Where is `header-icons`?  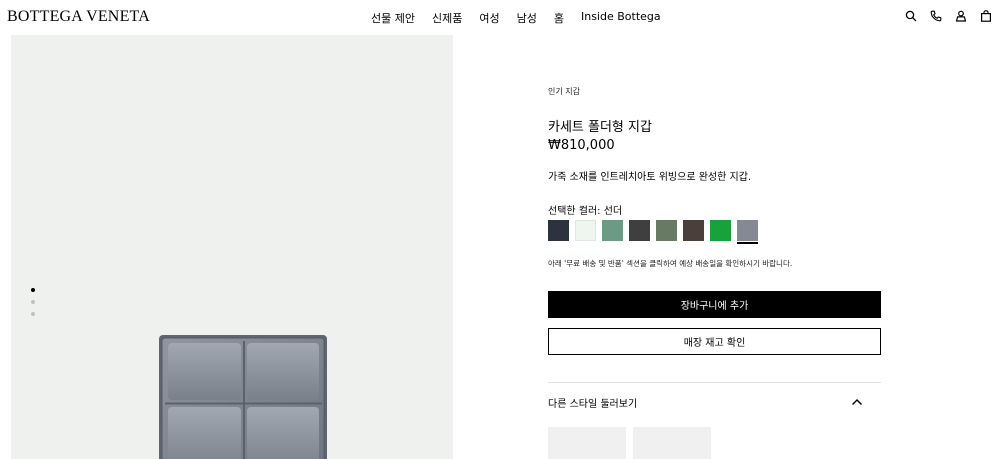 header-icons is located at coordinates (948, 16).